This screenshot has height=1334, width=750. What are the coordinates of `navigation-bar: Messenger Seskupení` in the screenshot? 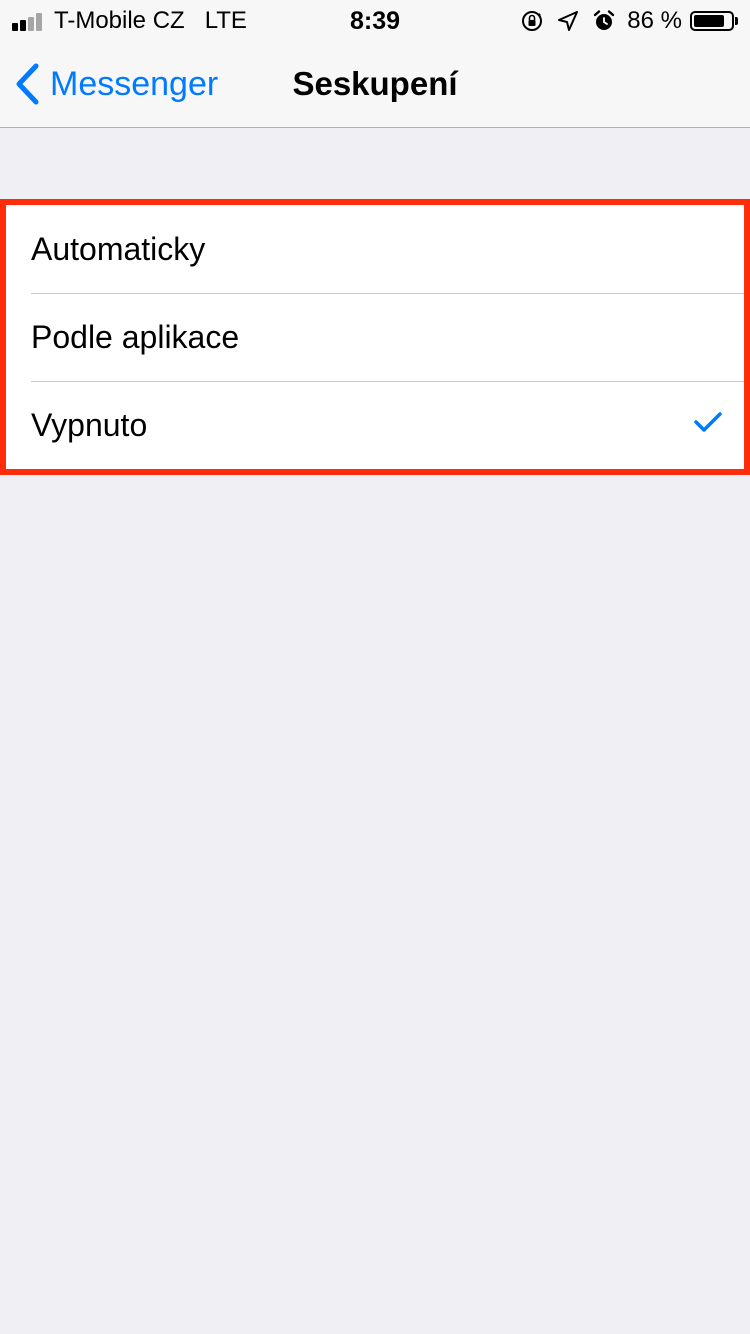 It's located at (375, 84).